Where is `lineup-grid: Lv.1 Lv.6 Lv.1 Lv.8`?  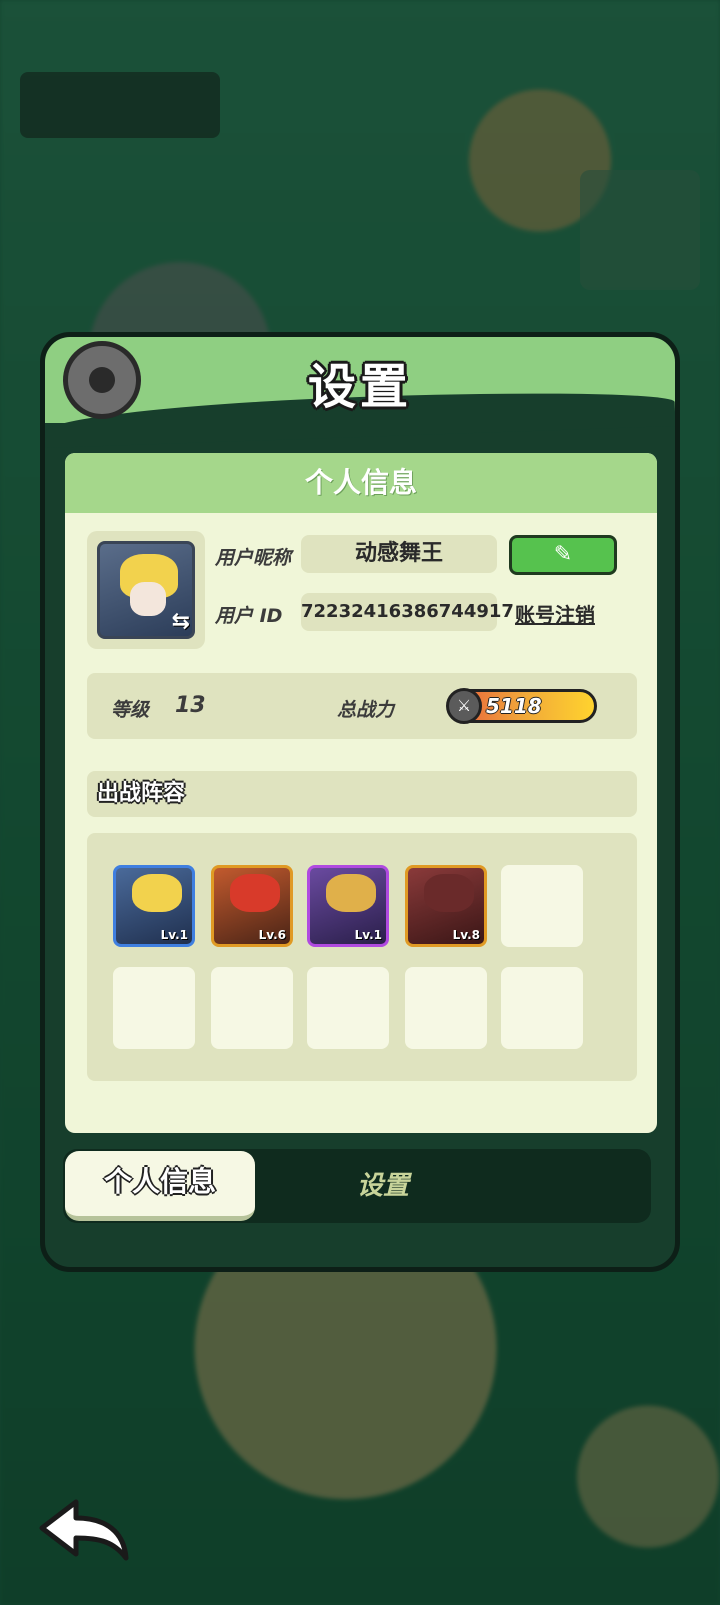 lineup-grid: Lv.1 Lv.6 Lv.1 Lv.8 is located at coordinates (362, 957).